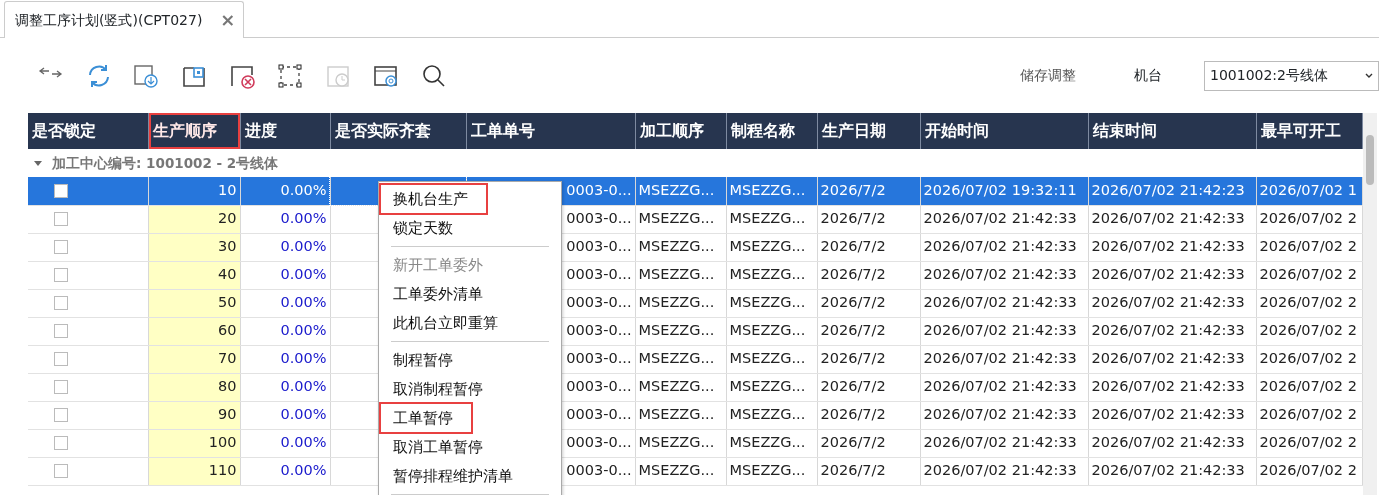 This screenshot has height=495, width=1379. What do you see at coordinates (423, 228) in the screenshot?
I see `menu-item: 锁定天数` at bounding box center [423, 228].